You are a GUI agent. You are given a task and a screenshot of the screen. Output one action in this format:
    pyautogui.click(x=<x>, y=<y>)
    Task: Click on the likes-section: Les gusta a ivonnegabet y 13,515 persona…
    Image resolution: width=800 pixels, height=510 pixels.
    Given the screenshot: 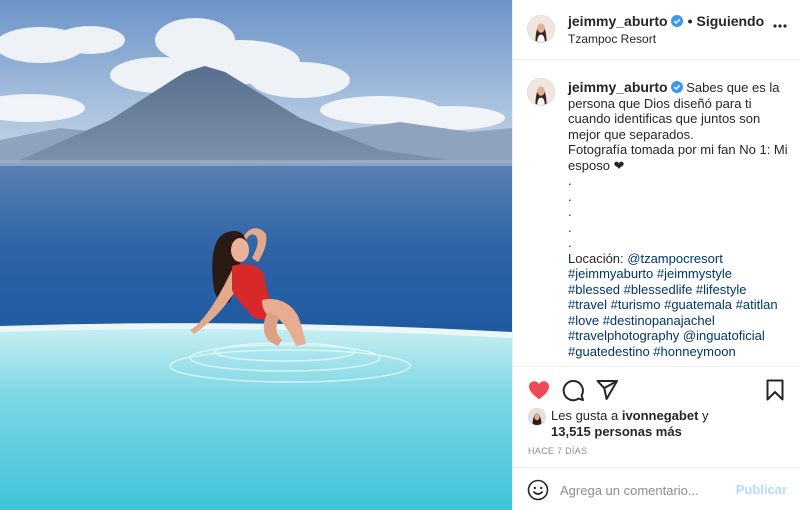 What is the action you would take?
    pyautogui.click(x=656, y=423)
    